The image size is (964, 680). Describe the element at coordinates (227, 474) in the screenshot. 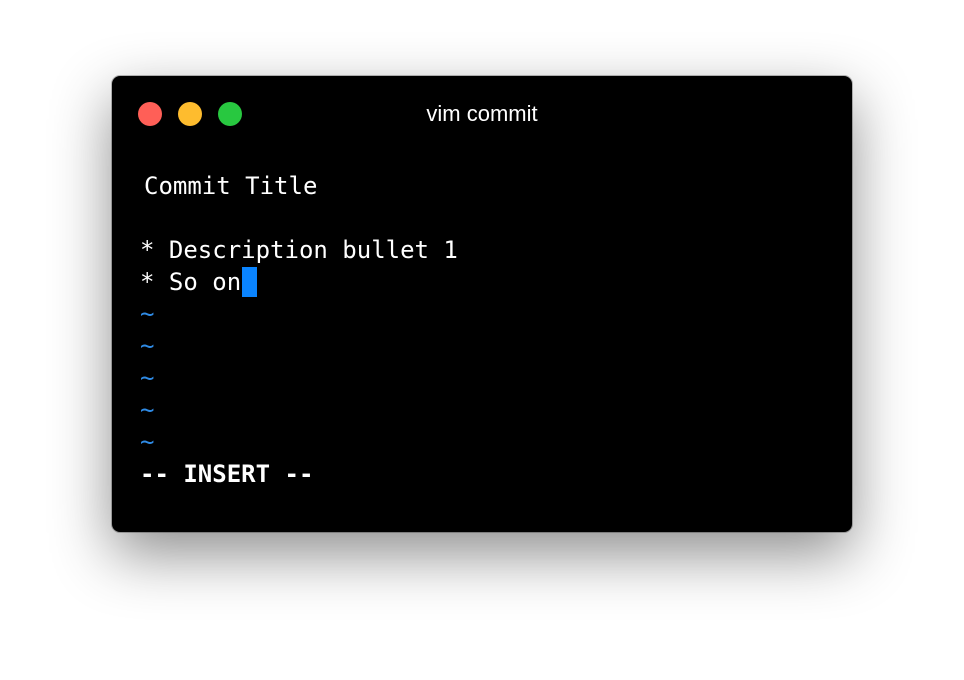

I see `mode-indicator: -- INSERT --` at that location.